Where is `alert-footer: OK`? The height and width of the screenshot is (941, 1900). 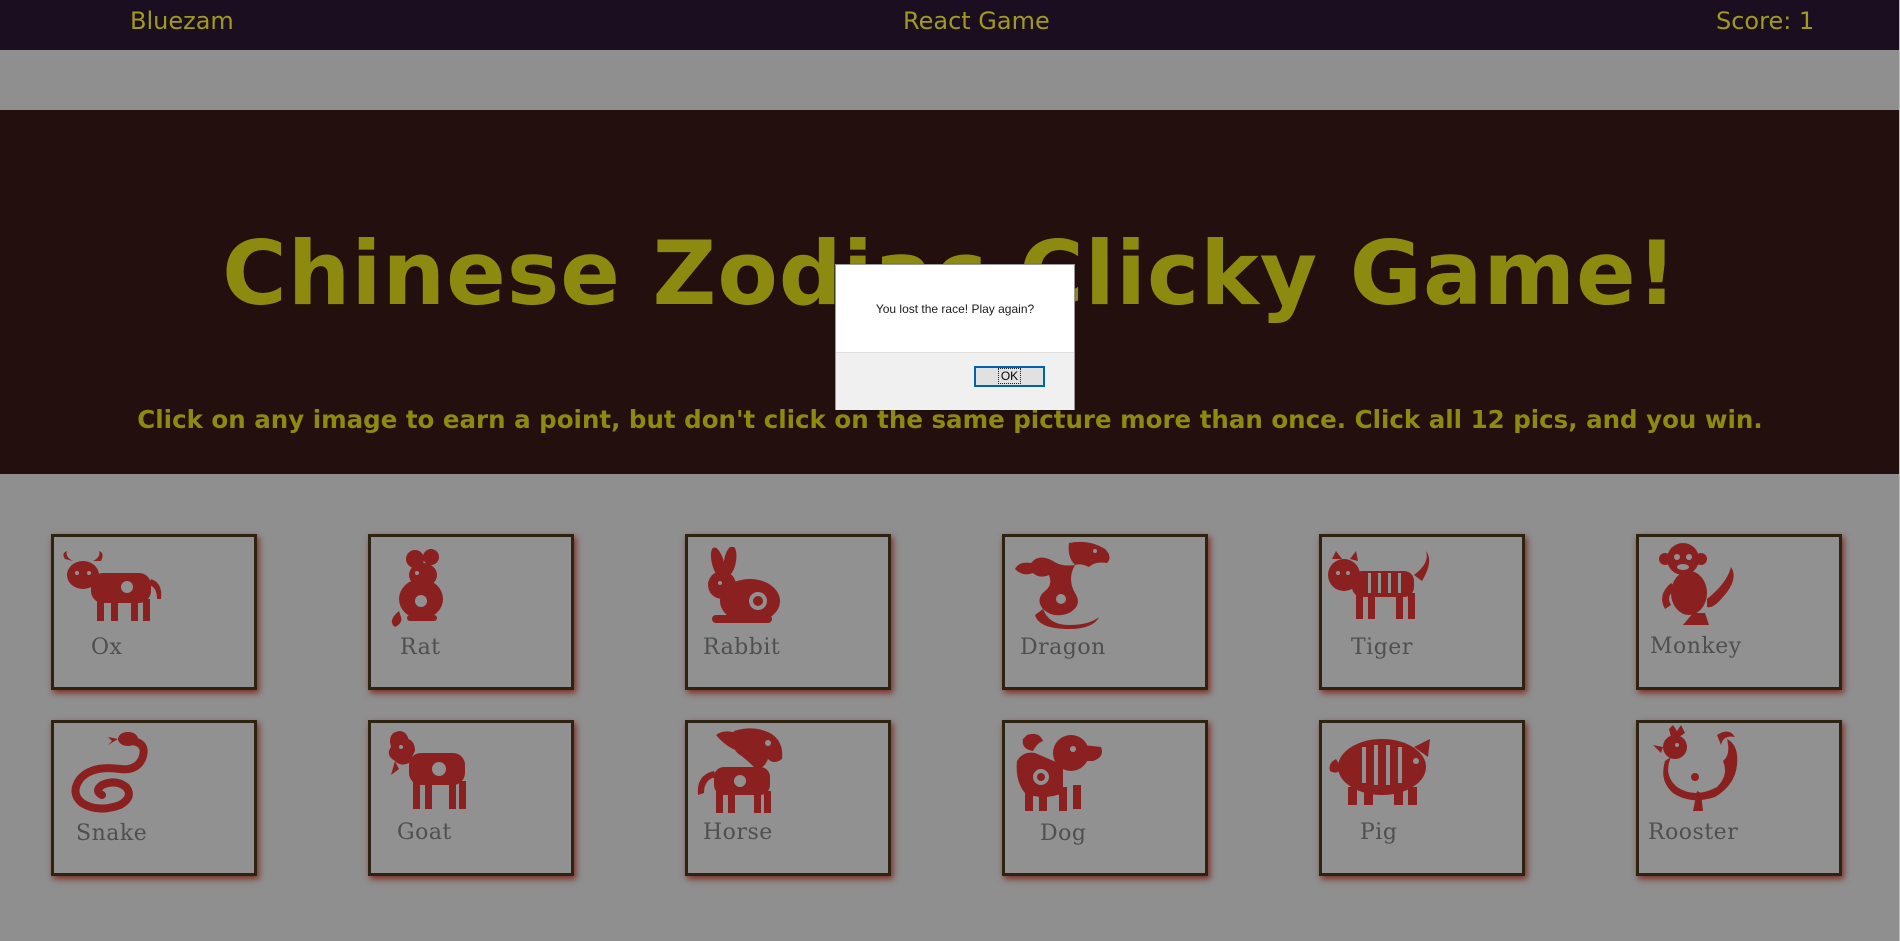 alert-footer: OK is located at coordinates (955, 381).